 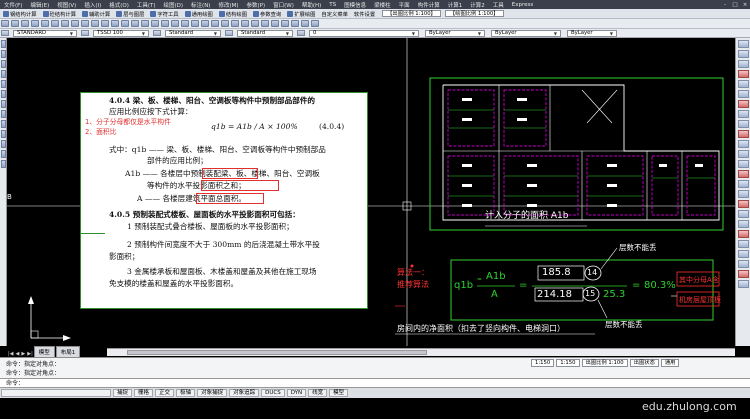 I want to click on plugin-struct-draw: 结构绘图, so click(x=233, y=14).